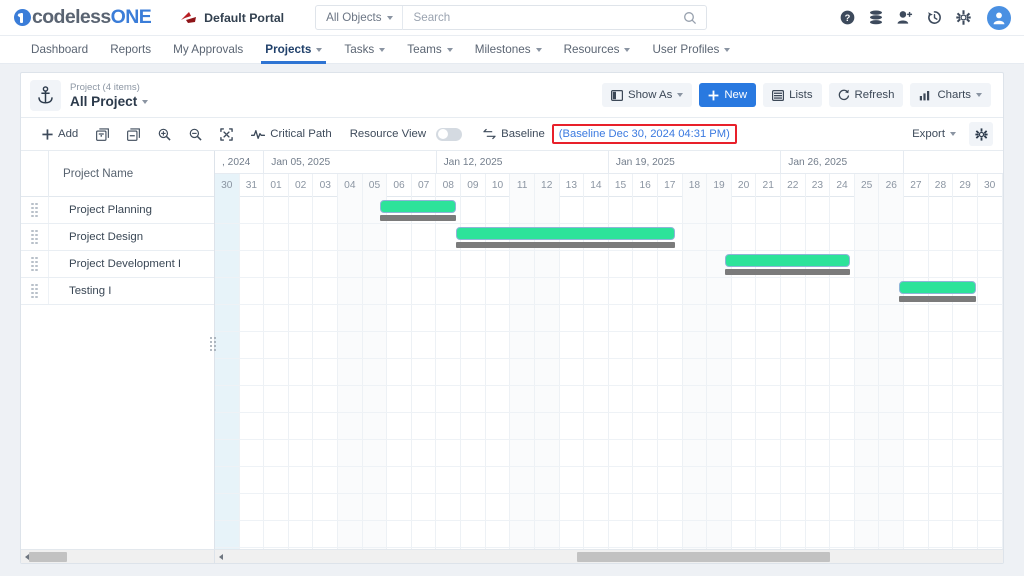  I want to click on timeline-day-label: 20, so click(744, 185).